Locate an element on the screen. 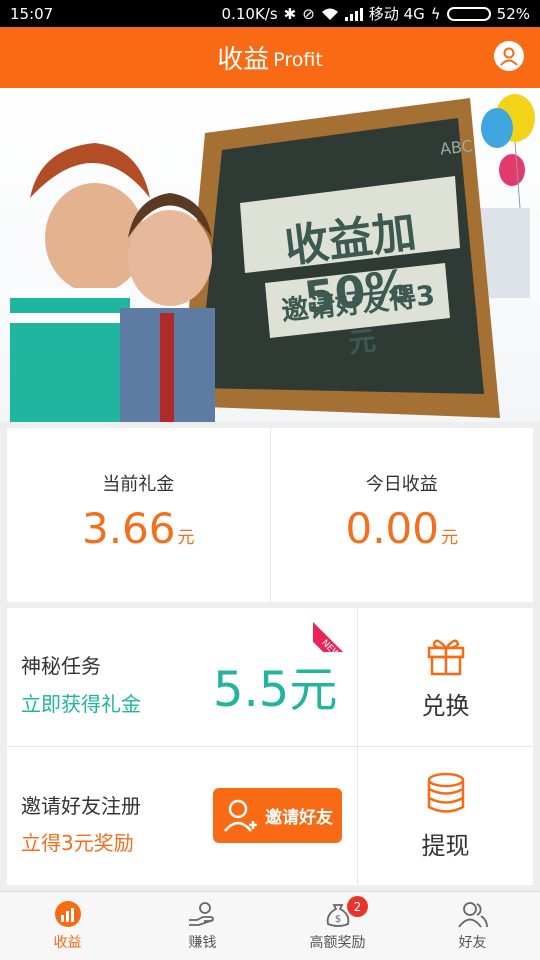  nav-item-earn: 赚钱 is located at coordinates (202, 926).